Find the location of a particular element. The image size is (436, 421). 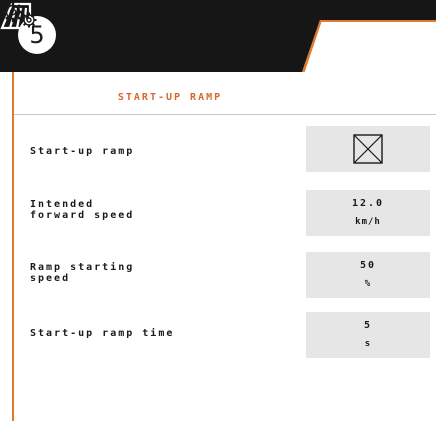

page-title: START-UP RAMP is located at coordinates (170, 97).